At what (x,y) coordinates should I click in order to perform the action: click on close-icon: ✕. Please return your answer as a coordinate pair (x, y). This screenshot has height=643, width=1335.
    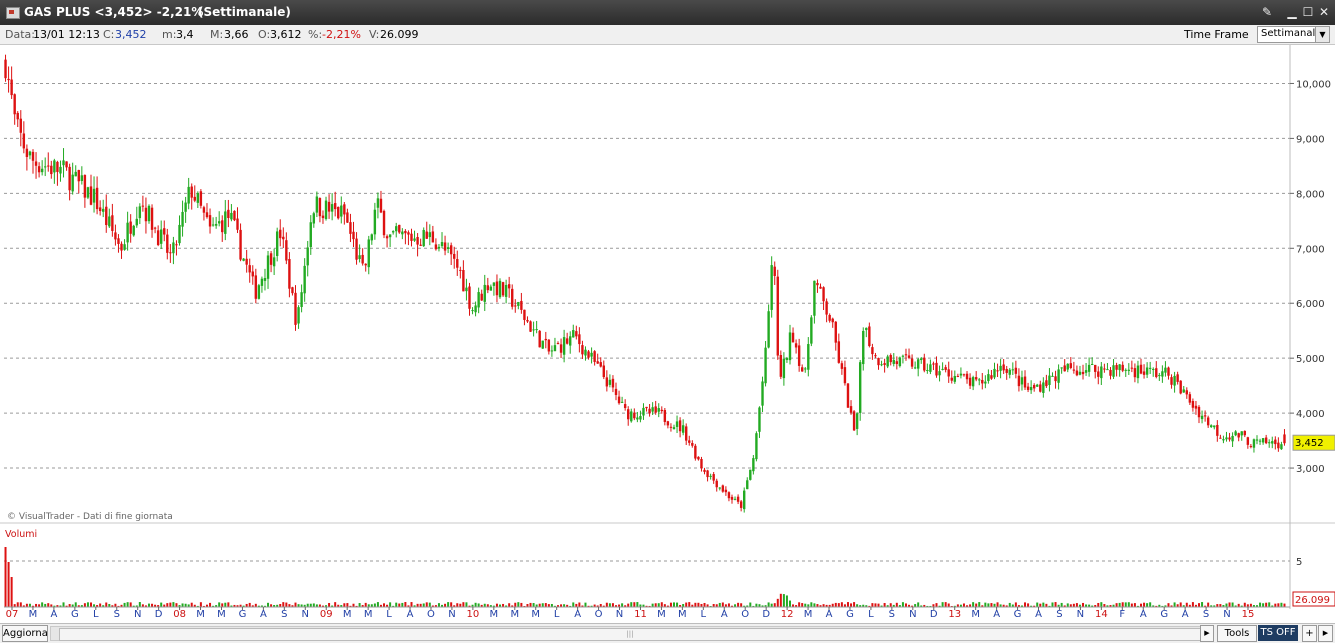
    Looking at the image, I should click on (1324, 12).